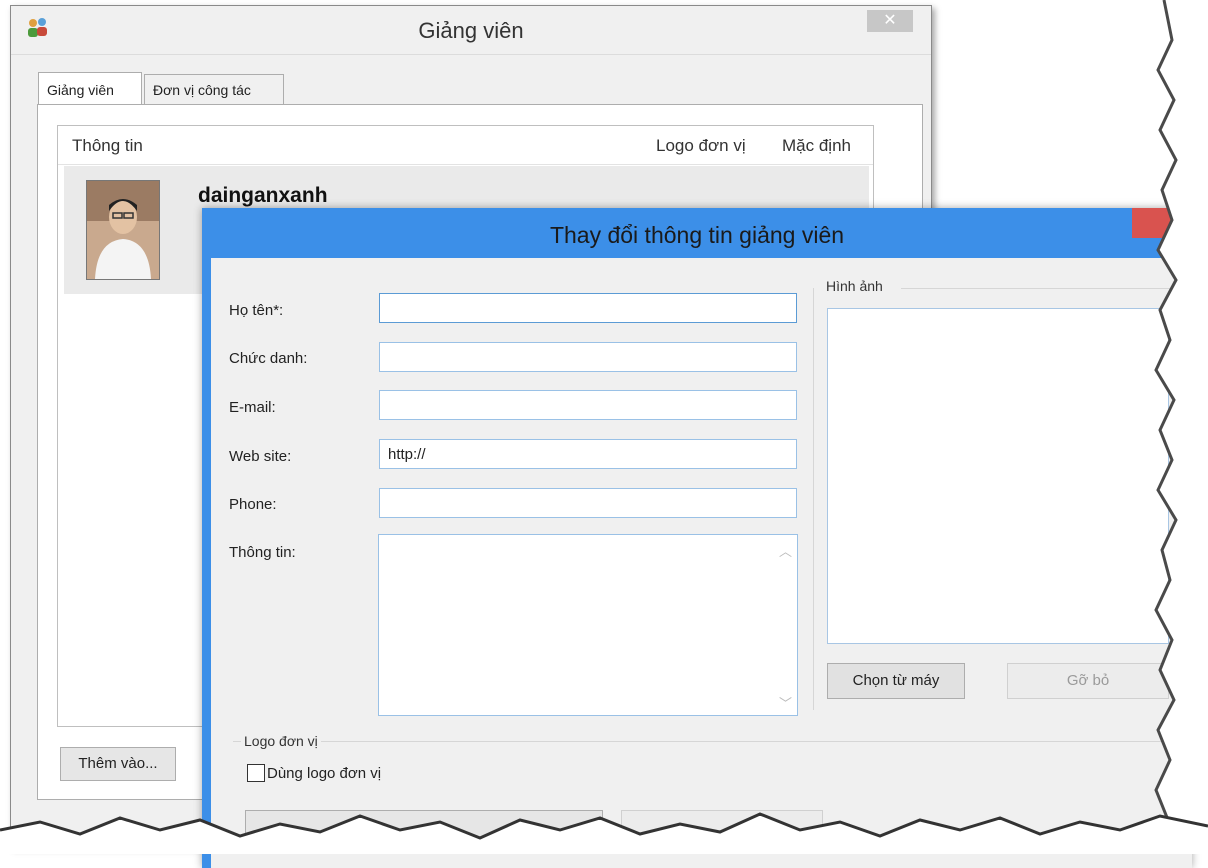  What do you see at coordinates (701, 146) in the screenshot?
I see `column-header-logo: Logo đơn vị` at bounding box center [701, 146].